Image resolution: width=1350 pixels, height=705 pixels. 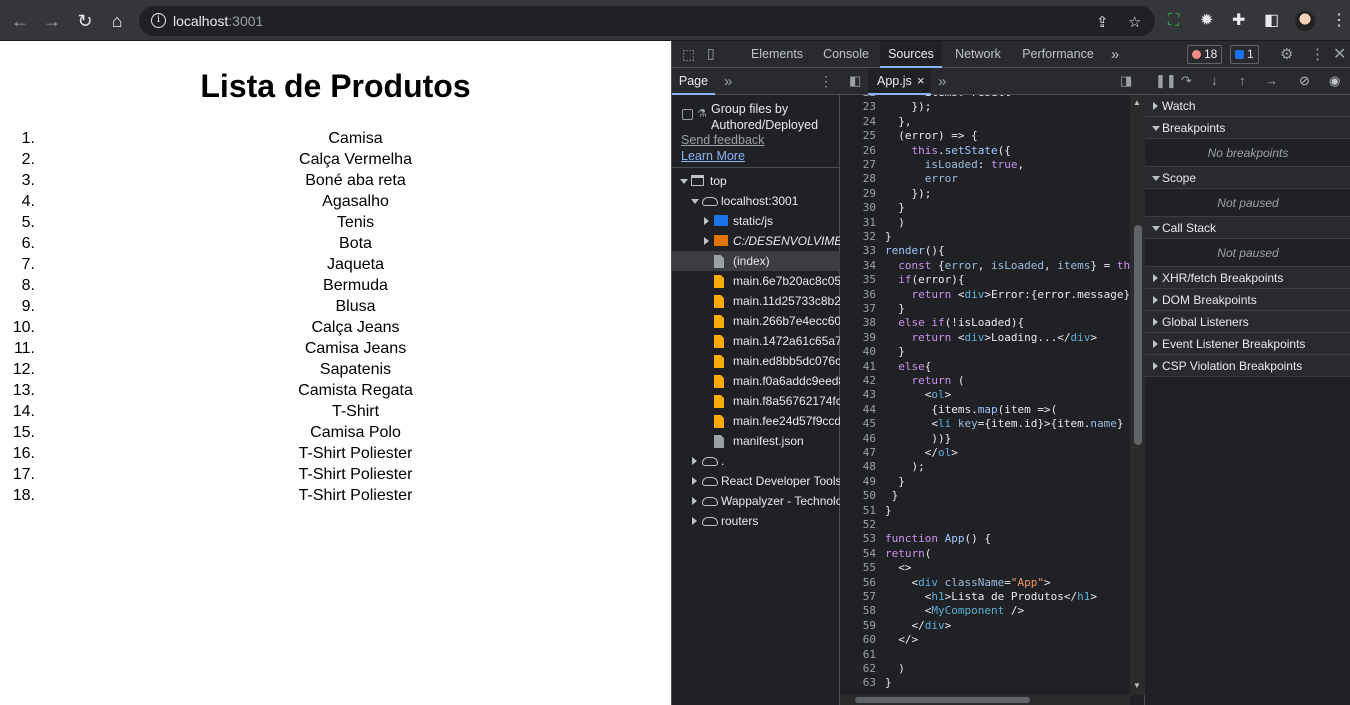 What do you see at coordinates (858, 410) in the screenshot?
I see `line-number: 44` at bounding box center [858, 410].